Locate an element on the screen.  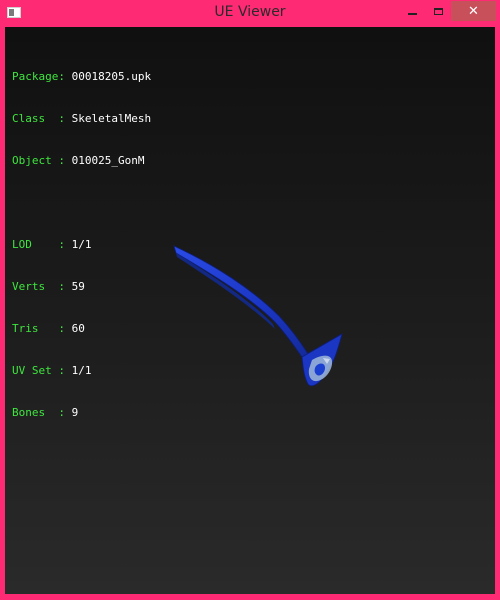
close-icon: ✕ is located at coordinates (473, 11).